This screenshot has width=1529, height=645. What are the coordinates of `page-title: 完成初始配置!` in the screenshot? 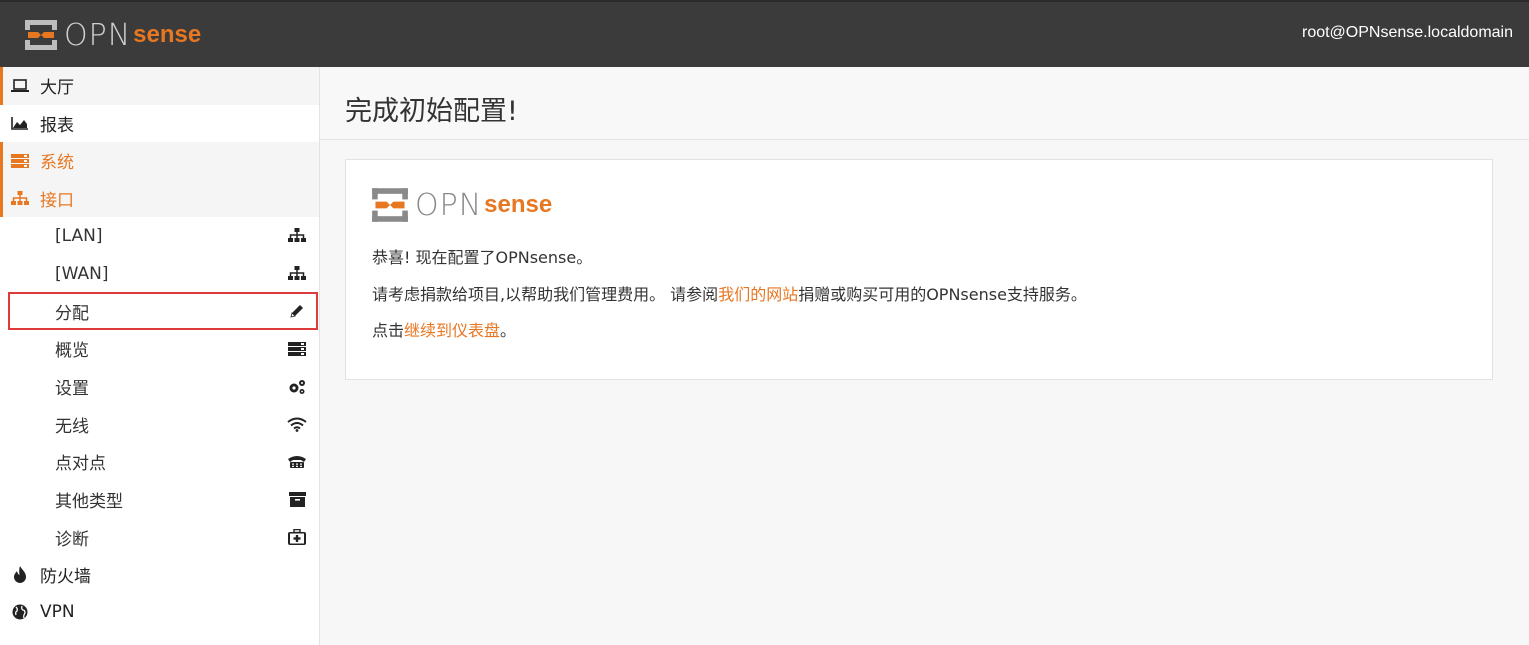 It's located at (431, 111).